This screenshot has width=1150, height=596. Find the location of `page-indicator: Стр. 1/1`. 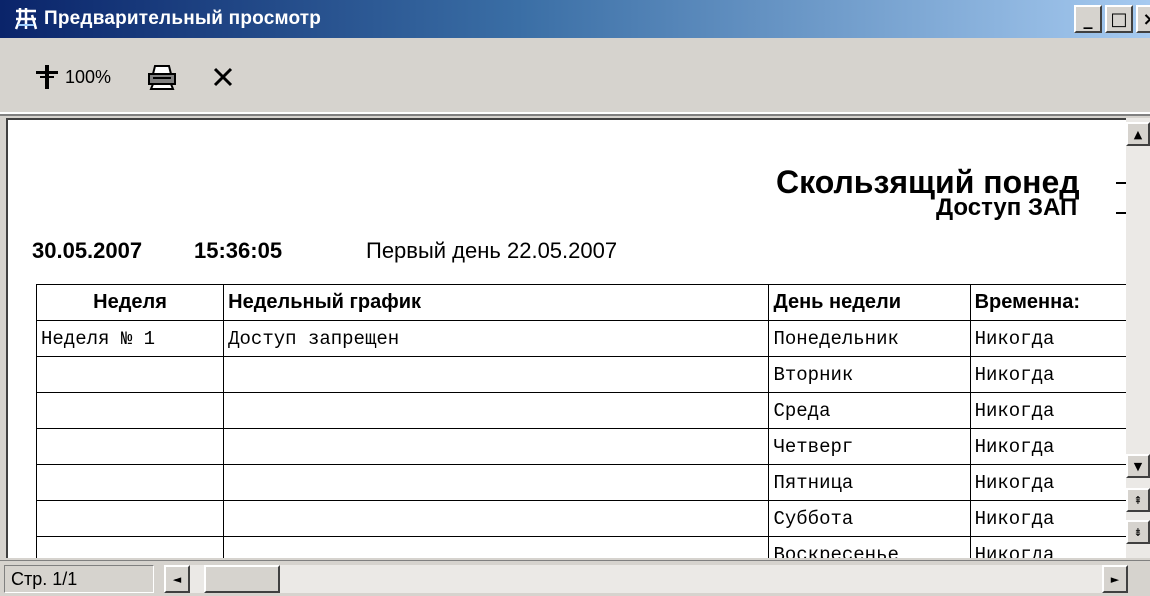

page-indicator: Стр. 1/1 is located at coordinates (79, 579).